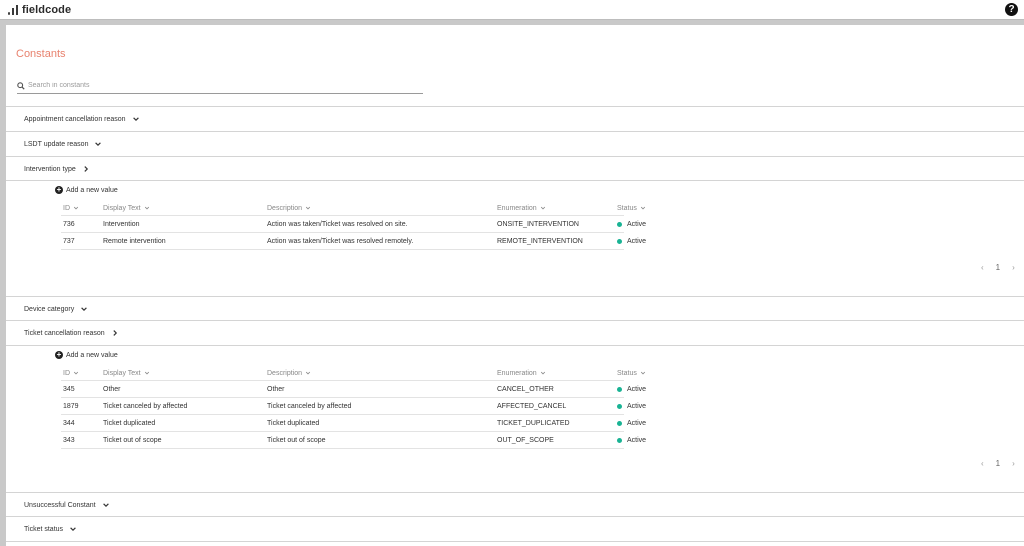 The image size is (1024, 546). I want to click on search-bar, so click(220, 86).